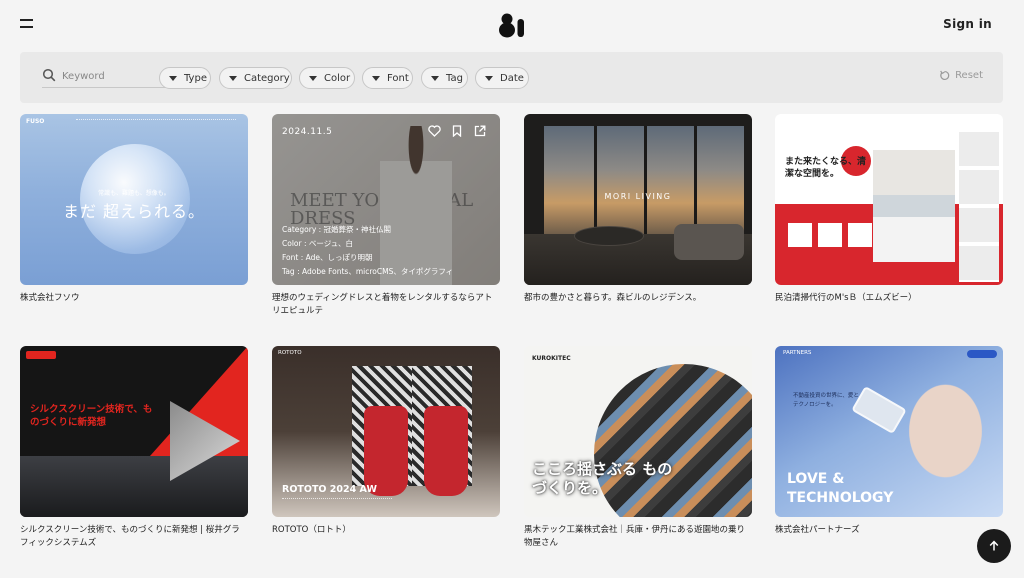 The image size is (1024, 578). Describe the element at coordinates (156, 120) in the screenshot. I see `thumb-nav` at that location.